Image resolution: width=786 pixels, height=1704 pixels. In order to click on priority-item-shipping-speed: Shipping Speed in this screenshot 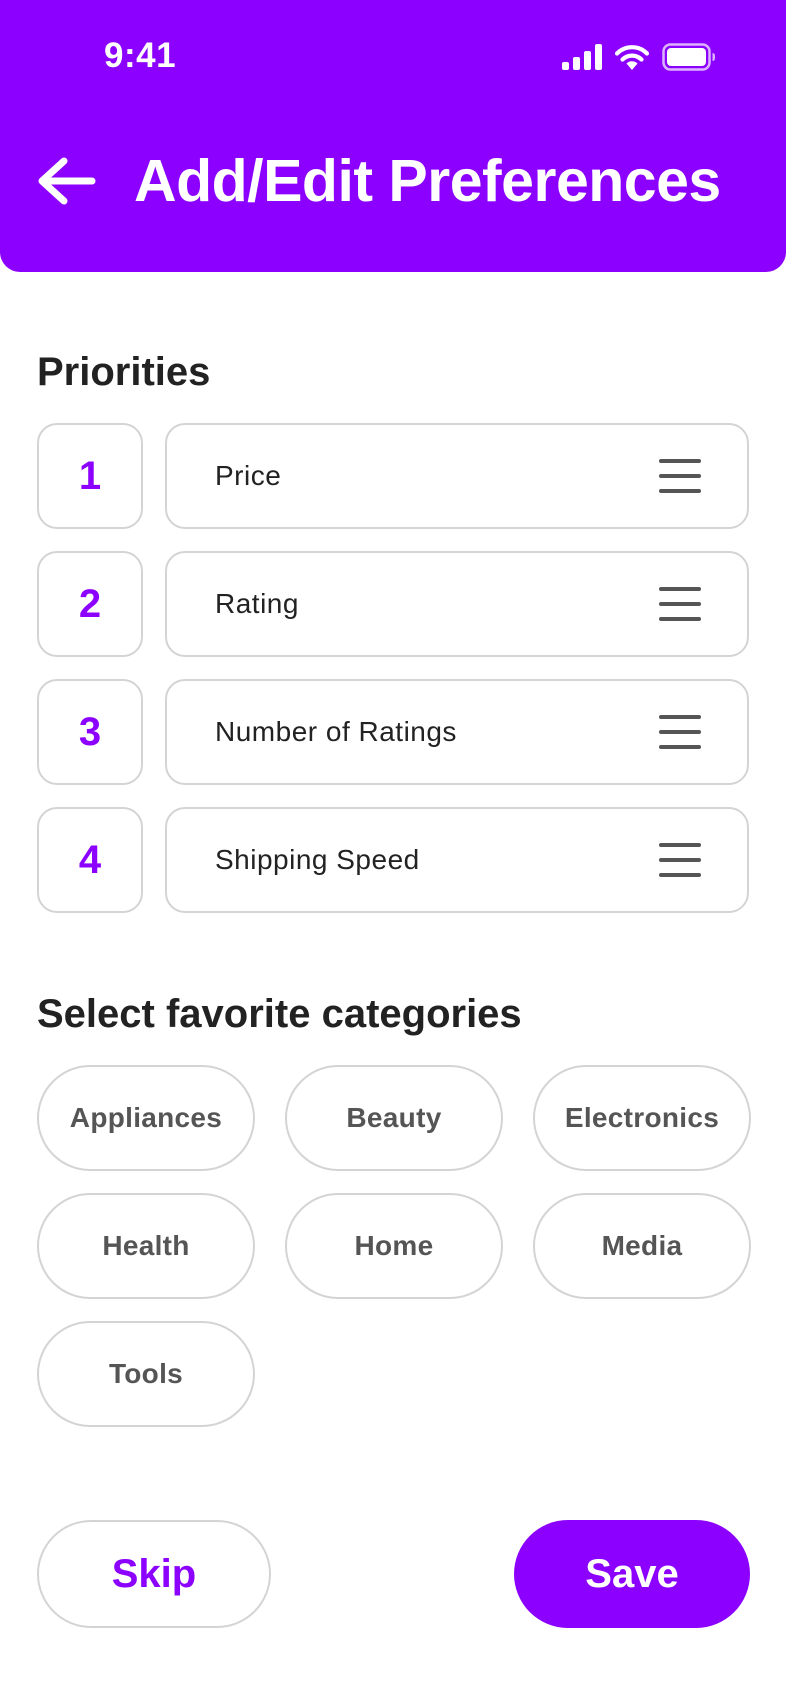, I will do `click(457, 860)`.